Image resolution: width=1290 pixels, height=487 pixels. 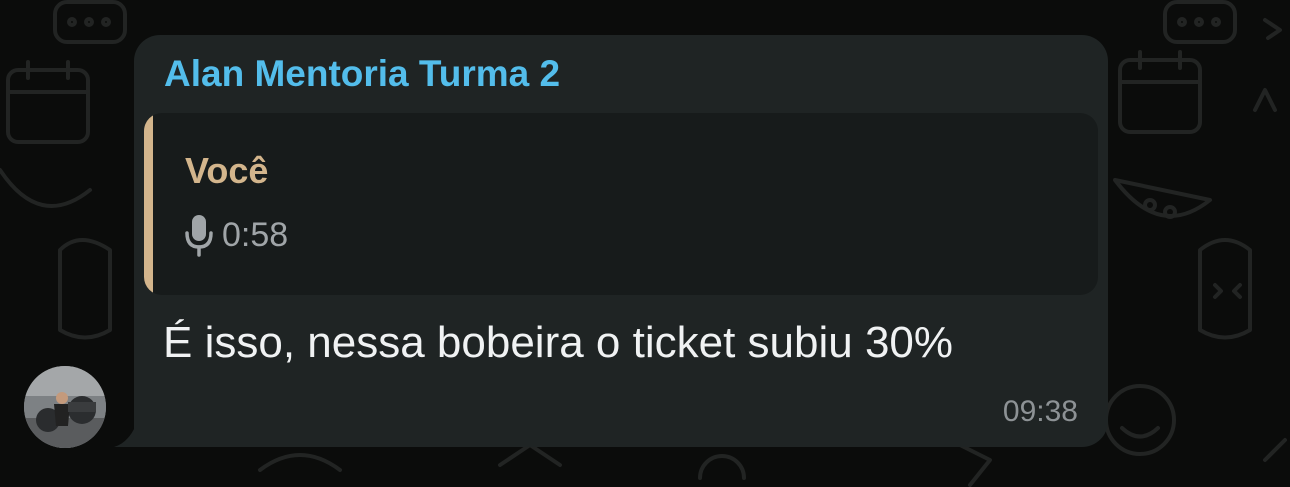 I want to click on microphone-icon, so click(x=199, y=235).